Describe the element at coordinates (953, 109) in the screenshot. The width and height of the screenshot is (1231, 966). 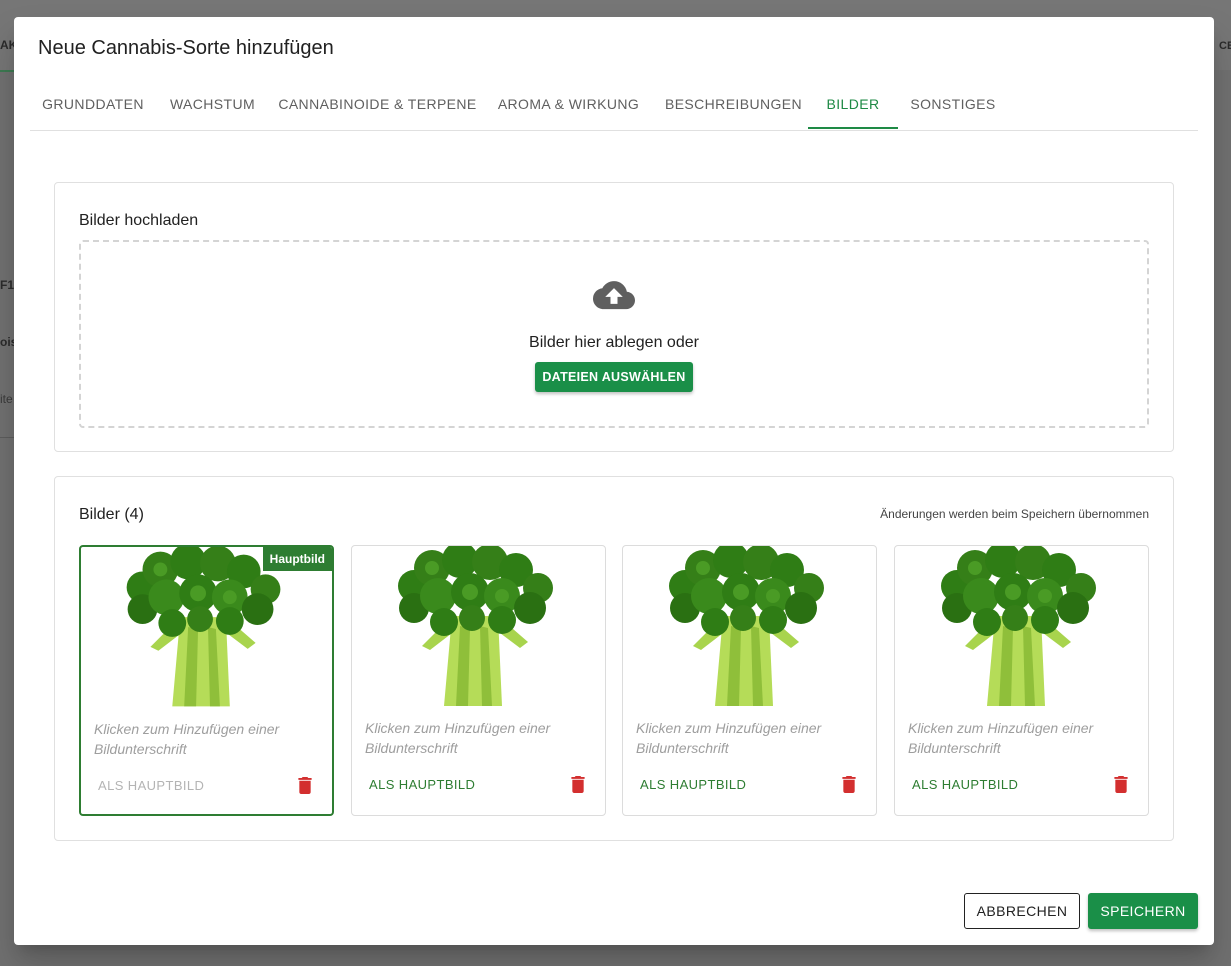
I see `tab-sonstiges: SONSTIGES` at that location.